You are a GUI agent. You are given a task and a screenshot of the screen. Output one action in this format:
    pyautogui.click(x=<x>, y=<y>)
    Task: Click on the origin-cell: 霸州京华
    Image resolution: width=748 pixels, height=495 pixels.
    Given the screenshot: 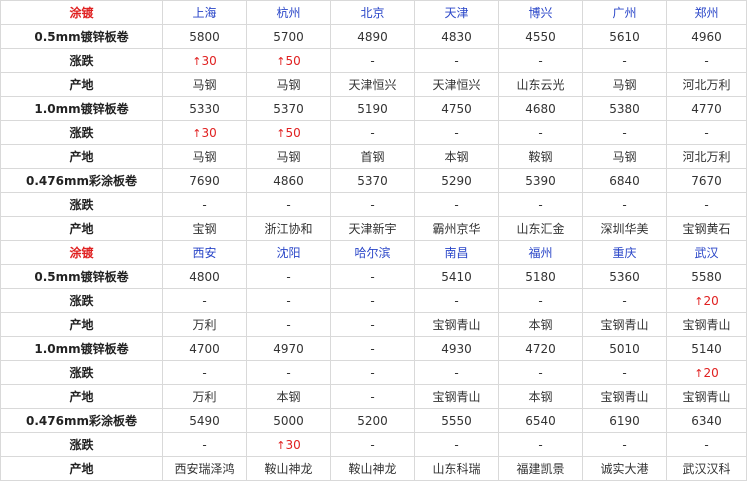 What is the action you would take?
    pyautogui.click(x=456, y=228)
    